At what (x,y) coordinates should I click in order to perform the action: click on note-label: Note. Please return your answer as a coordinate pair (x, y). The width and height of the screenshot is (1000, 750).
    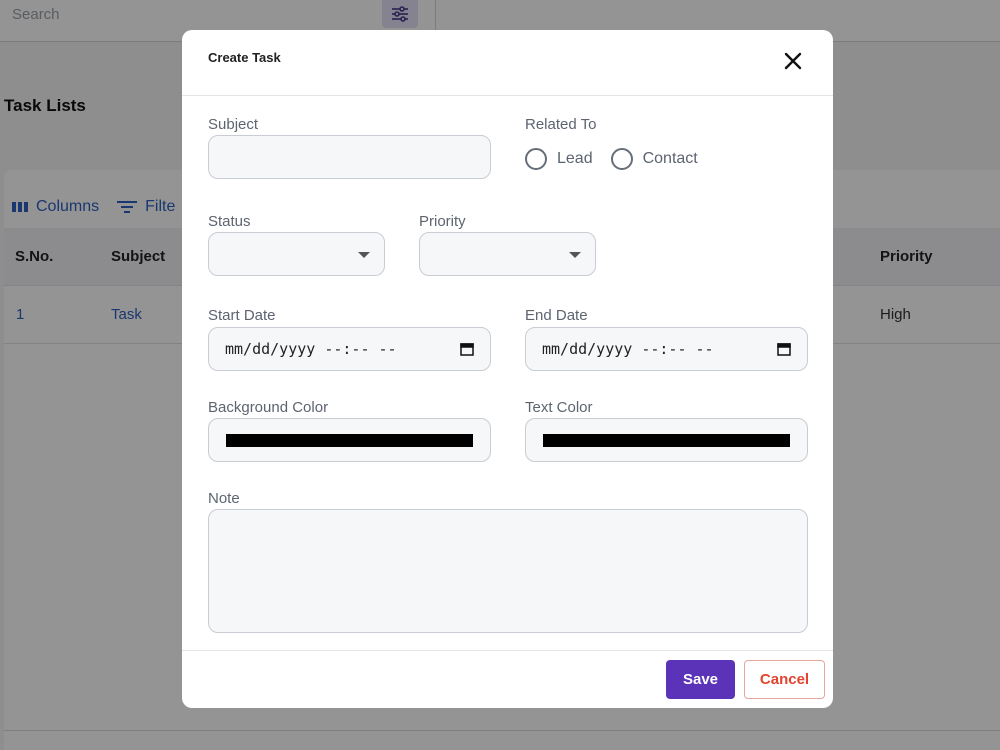
    Looking at the image, I should click on (224, 498).